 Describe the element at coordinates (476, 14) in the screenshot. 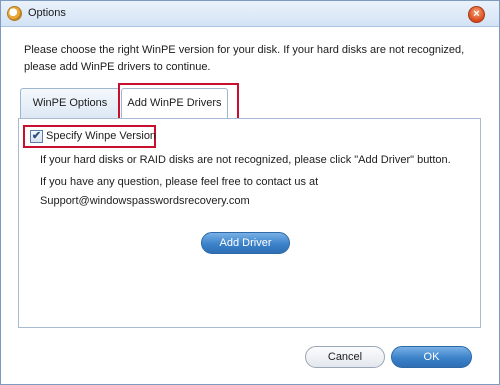

I see `close-button: ×` at that location.